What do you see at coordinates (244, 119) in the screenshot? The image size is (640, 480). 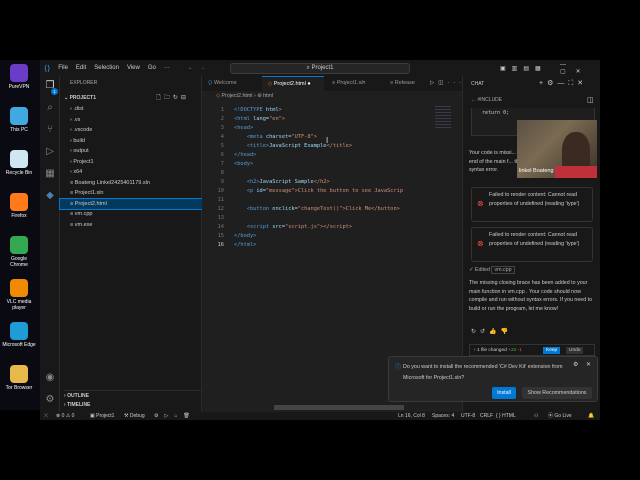 I see `code-token: <html` at bounding box center [244, 119].